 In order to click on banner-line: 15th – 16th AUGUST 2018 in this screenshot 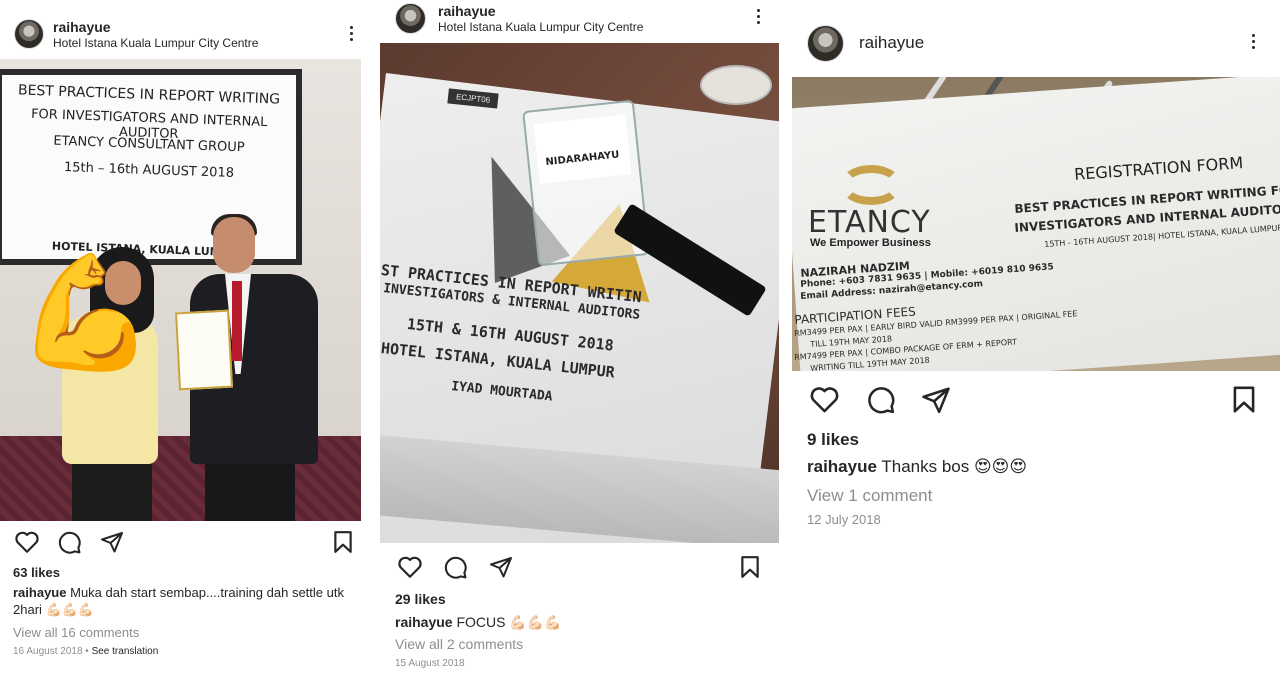, I will do `click(149, 170)`.